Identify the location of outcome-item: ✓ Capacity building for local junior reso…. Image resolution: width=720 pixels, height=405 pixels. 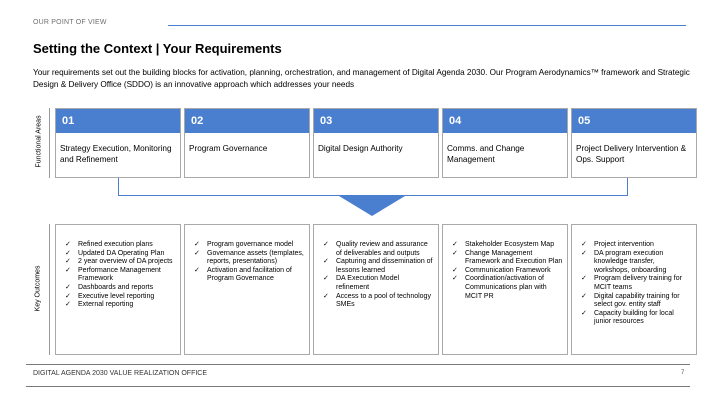
(636, 318).